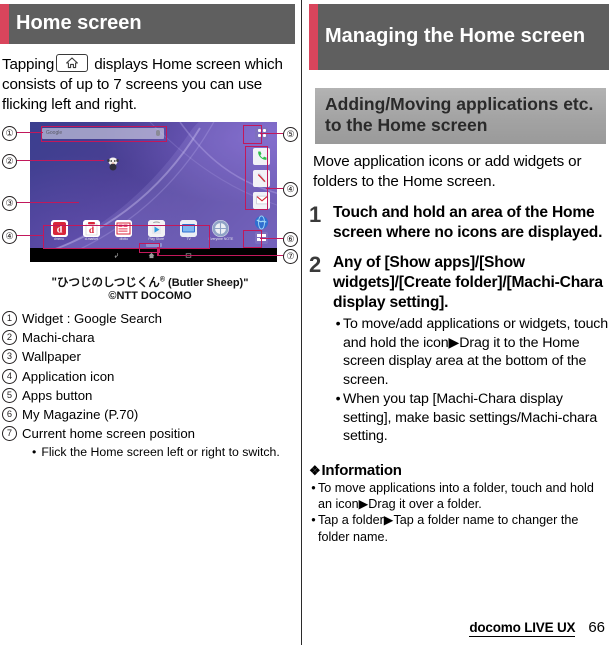 This screenshot has height=645, width=609. Describe the element at coordinates (9, 357) in the screenshot. I see `legend-number: 3` at that location.